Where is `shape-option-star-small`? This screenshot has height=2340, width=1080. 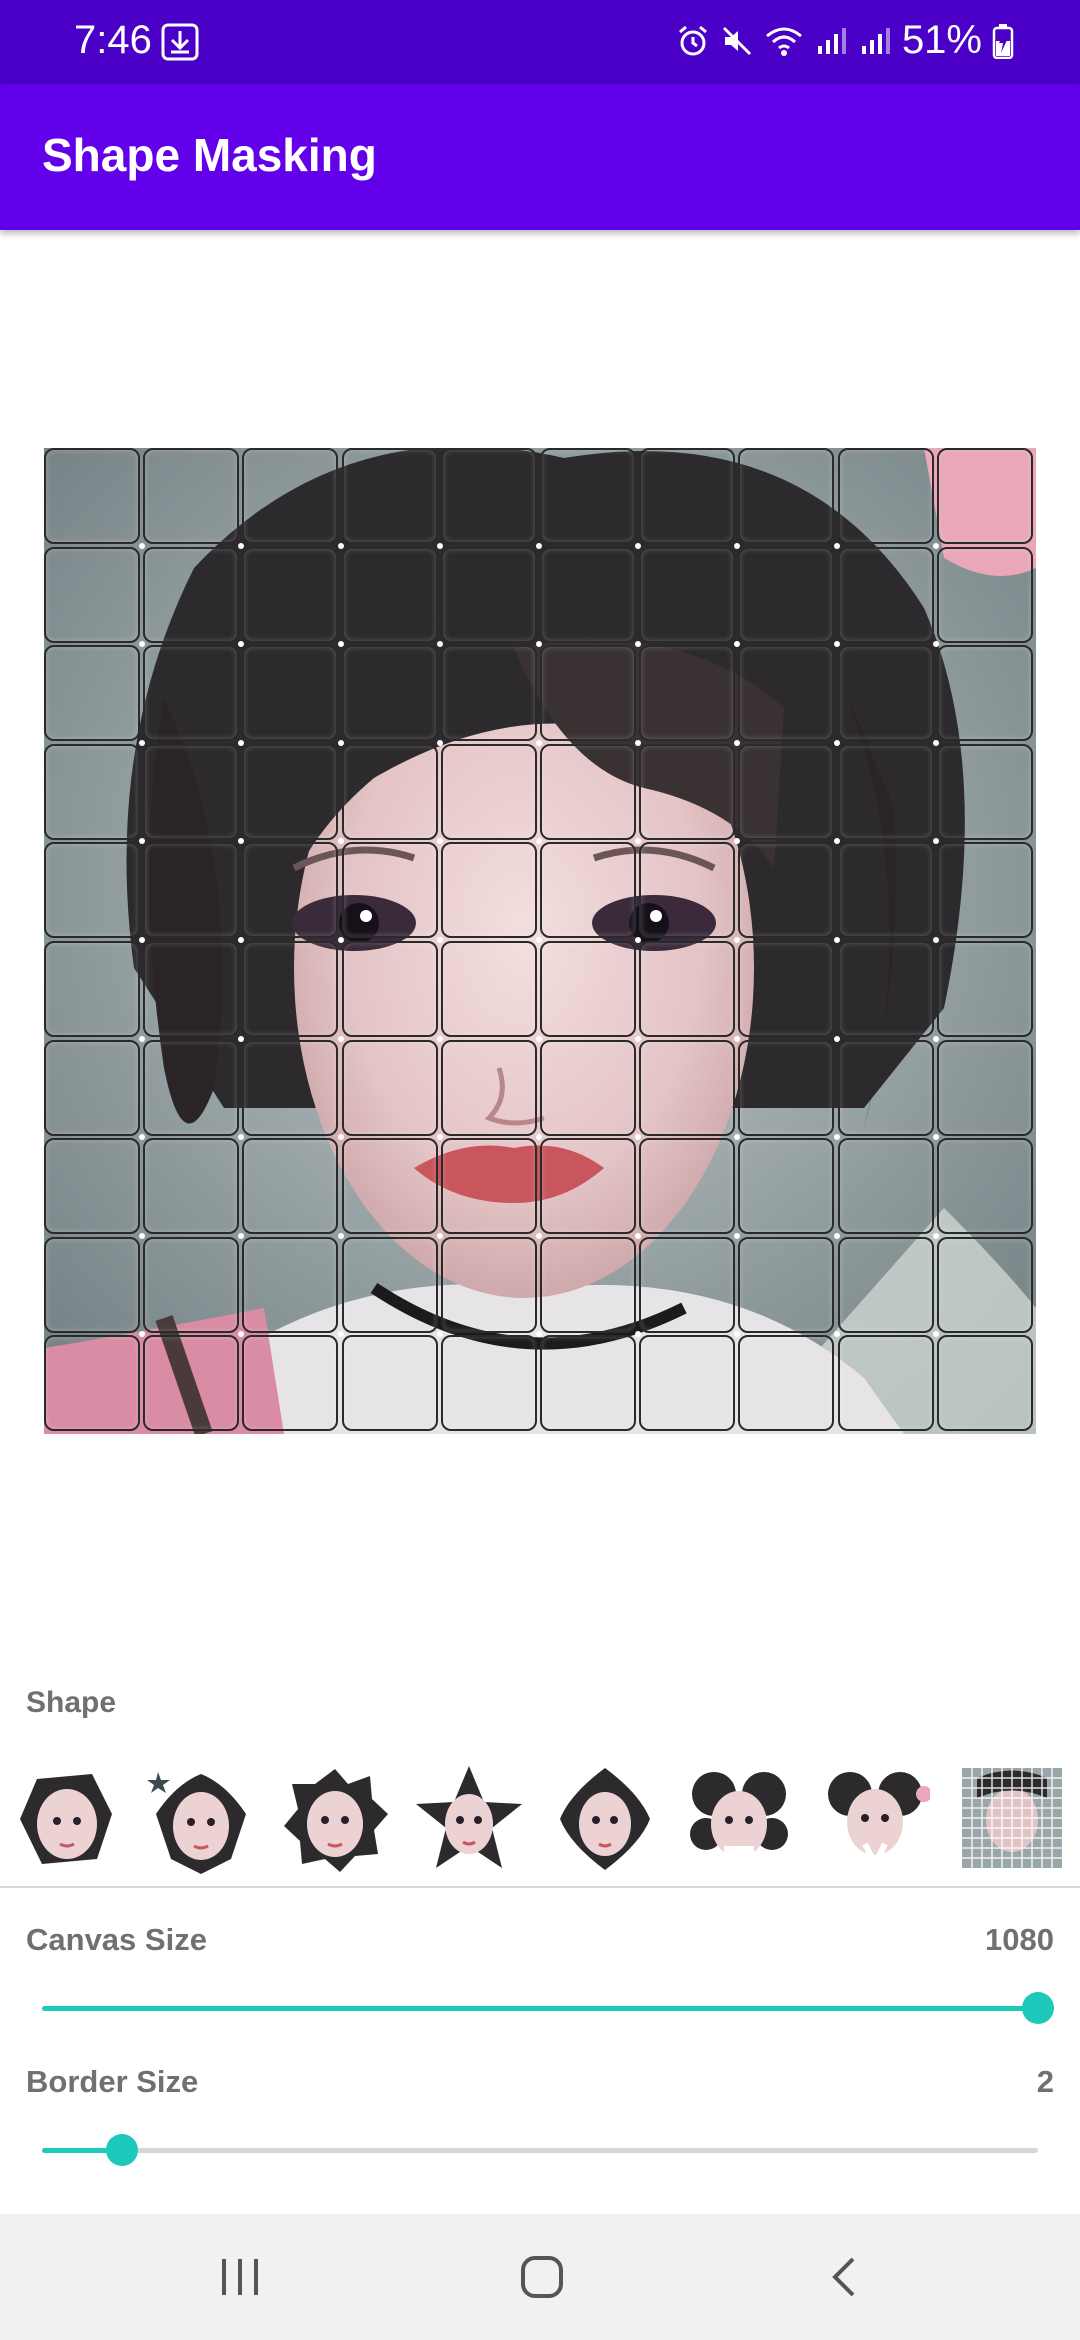 shape-option-star-small is located at coordinates (201, 1819).